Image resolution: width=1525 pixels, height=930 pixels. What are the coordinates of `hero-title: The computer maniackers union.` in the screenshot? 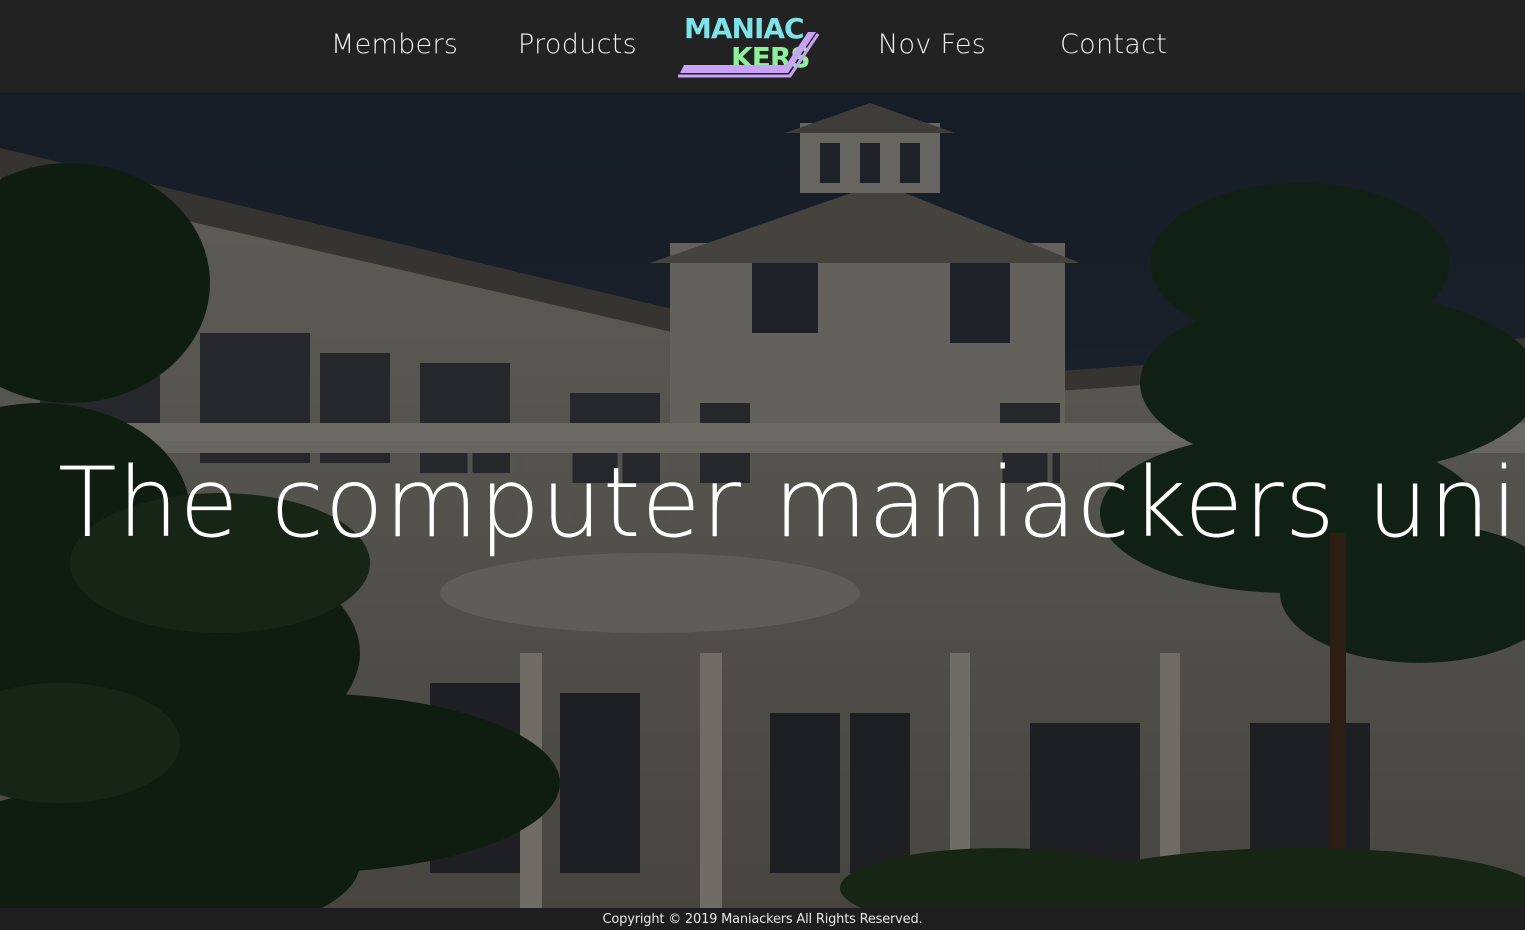 It's located at (791, 503).